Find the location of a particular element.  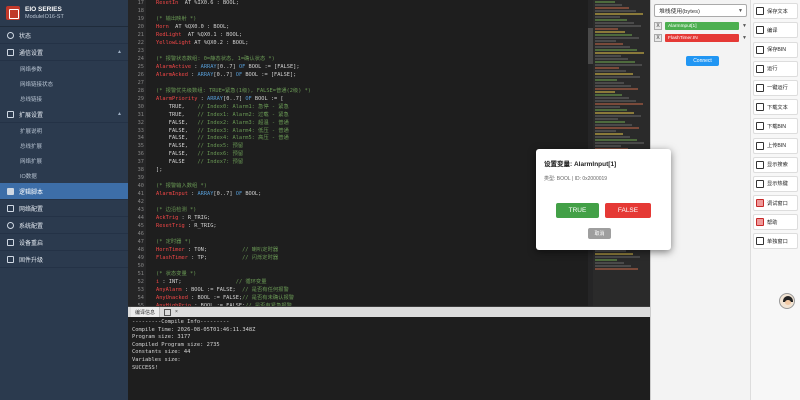

sidebar-subitem: 总线链接 is located at coordinates (64, 98).